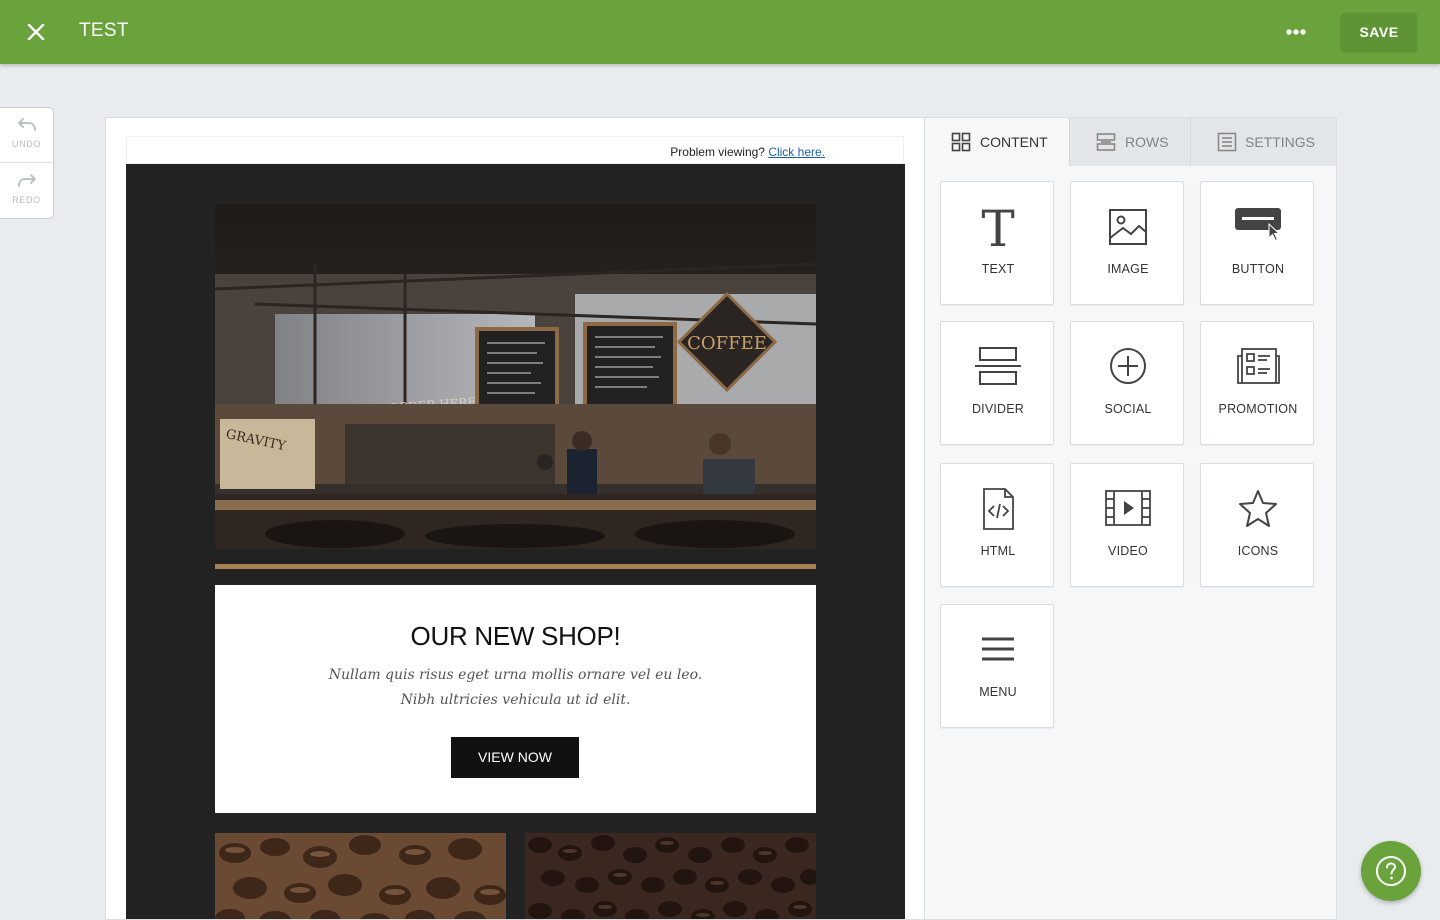  I want to click on undo-label: UNDO, so click(26, 144).